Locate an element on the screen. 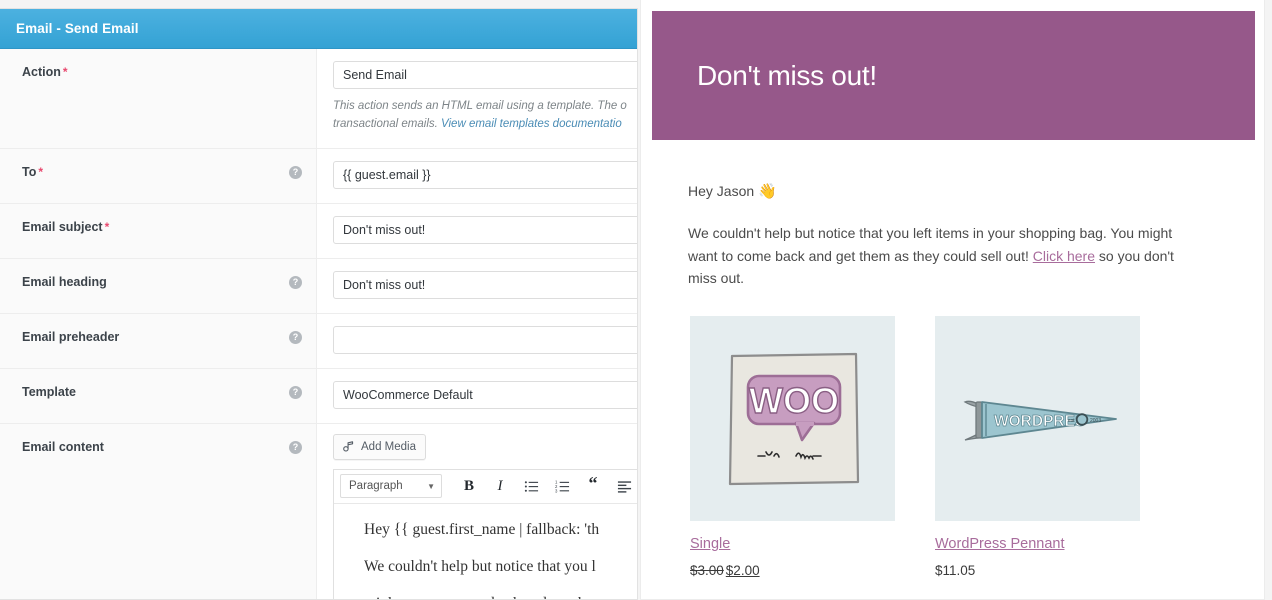 Image resolution: width=1272 pixels, height=600 pixels. form-row-template: Template ? WooCommerce Default is located at coordinates (318, 396).